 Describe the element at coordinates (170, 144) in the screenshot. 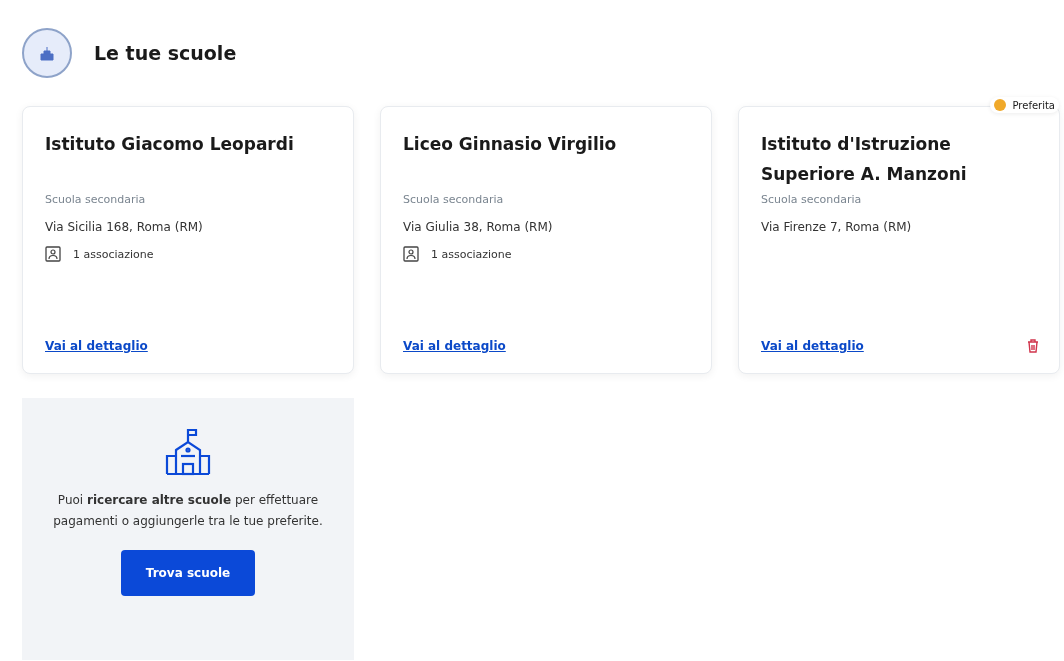

I see `school-name: Istituto Giacomo Leopardi` at that location.